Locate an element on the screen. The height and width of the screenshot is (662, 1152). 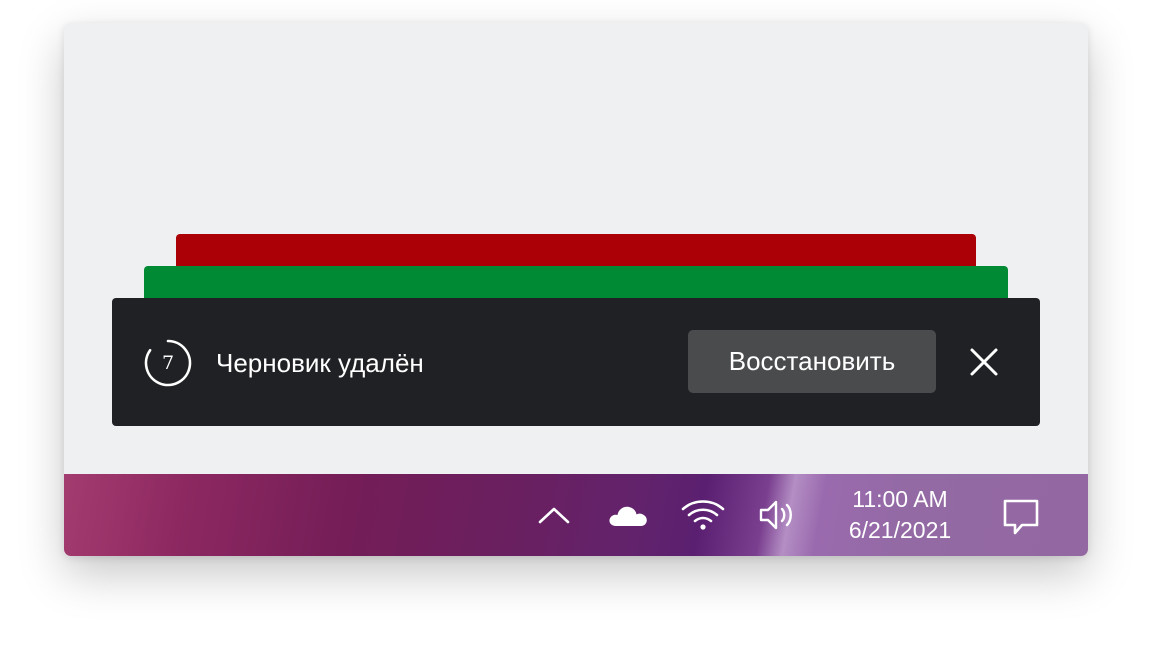
clock-time: 11:00 AM is located at coordinates (900, 499).